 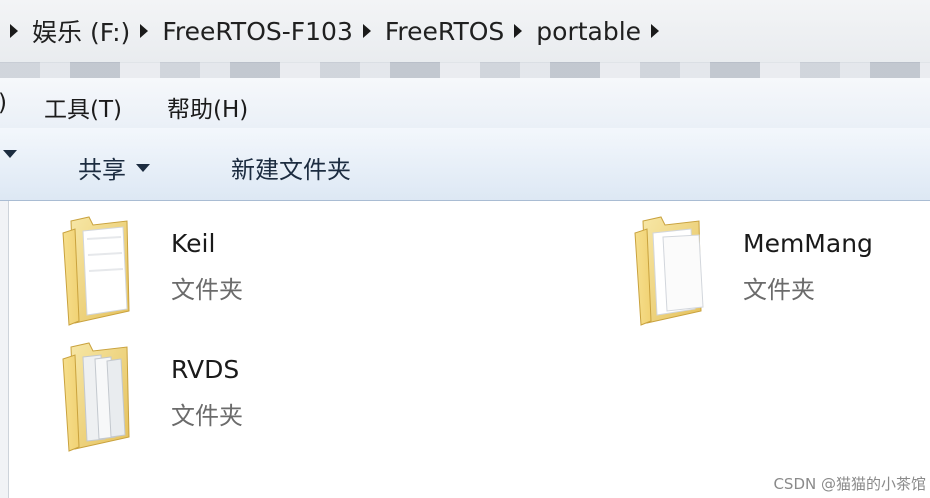 What do you see at coordinates (444, 31) in the screenshot?
I see `breadcrumb-freertos: FreeRTOS` at bounding box center [444, 31].